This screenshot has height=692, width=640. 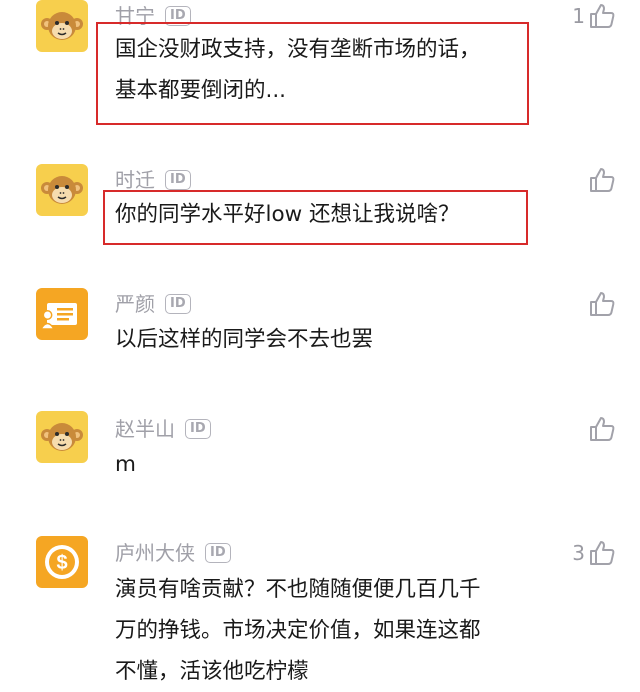 I want to click on comment-text: m, so click(x=125, y=464).